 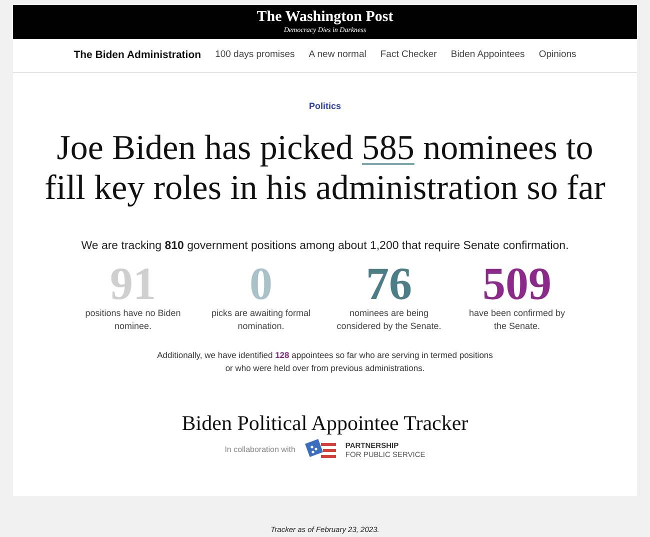 I want to click on note: Additionally, we have identified 128 appointees so far who are serving in termed positions or who were held over from previous administrations., so click(x=325, y=361).